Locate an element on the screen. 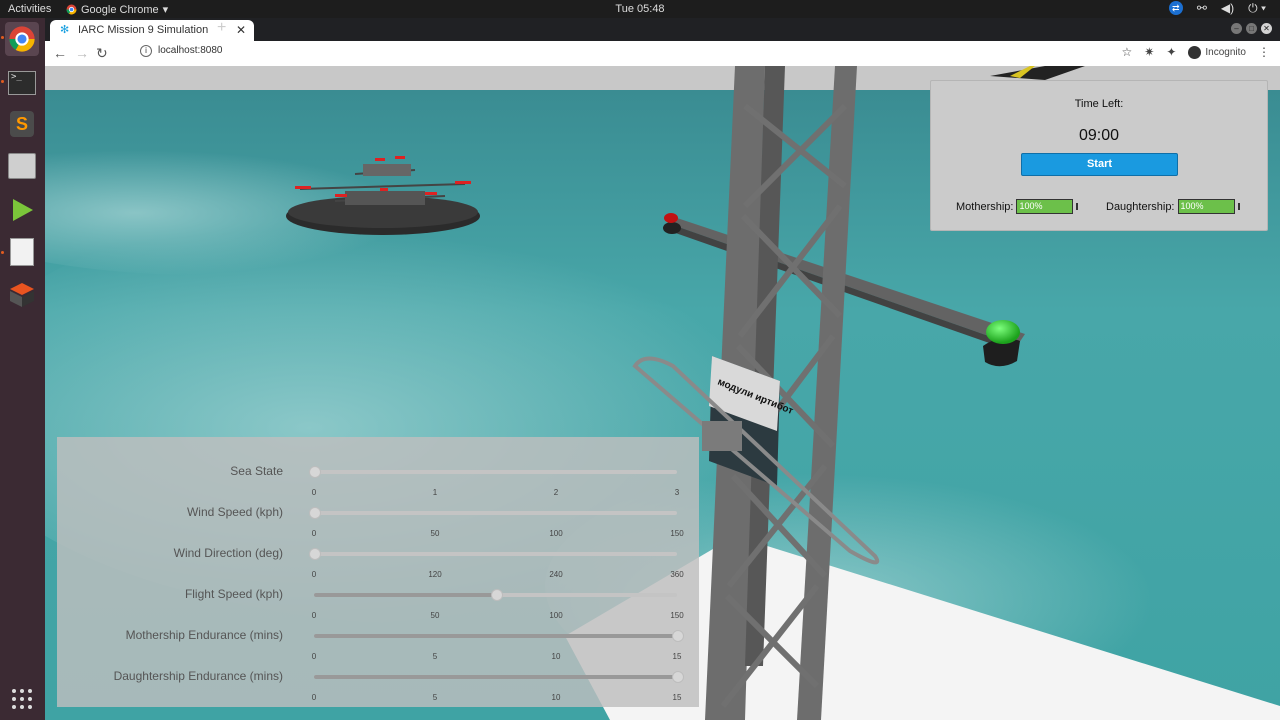  minimize-icon: – is located at coordinates (1236, 28).